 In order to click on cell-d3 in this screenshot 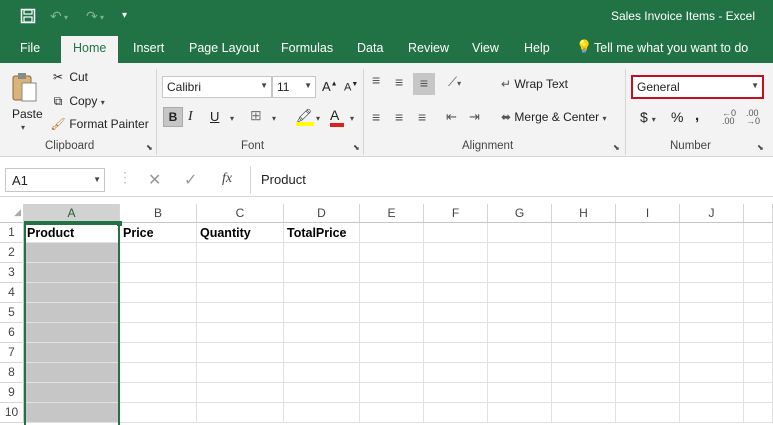, I will do `click(322, 273)`.